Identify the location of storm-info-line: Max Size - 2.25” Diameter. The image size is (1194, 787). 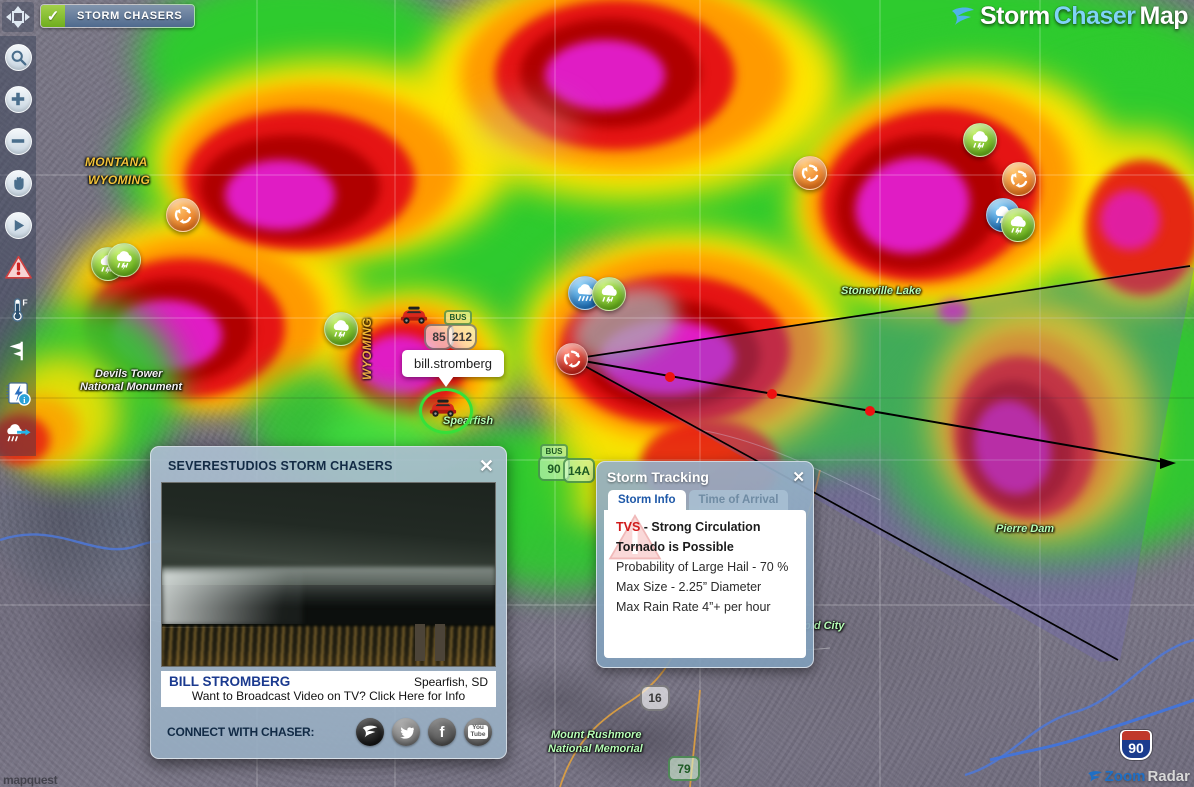
(689, 587).